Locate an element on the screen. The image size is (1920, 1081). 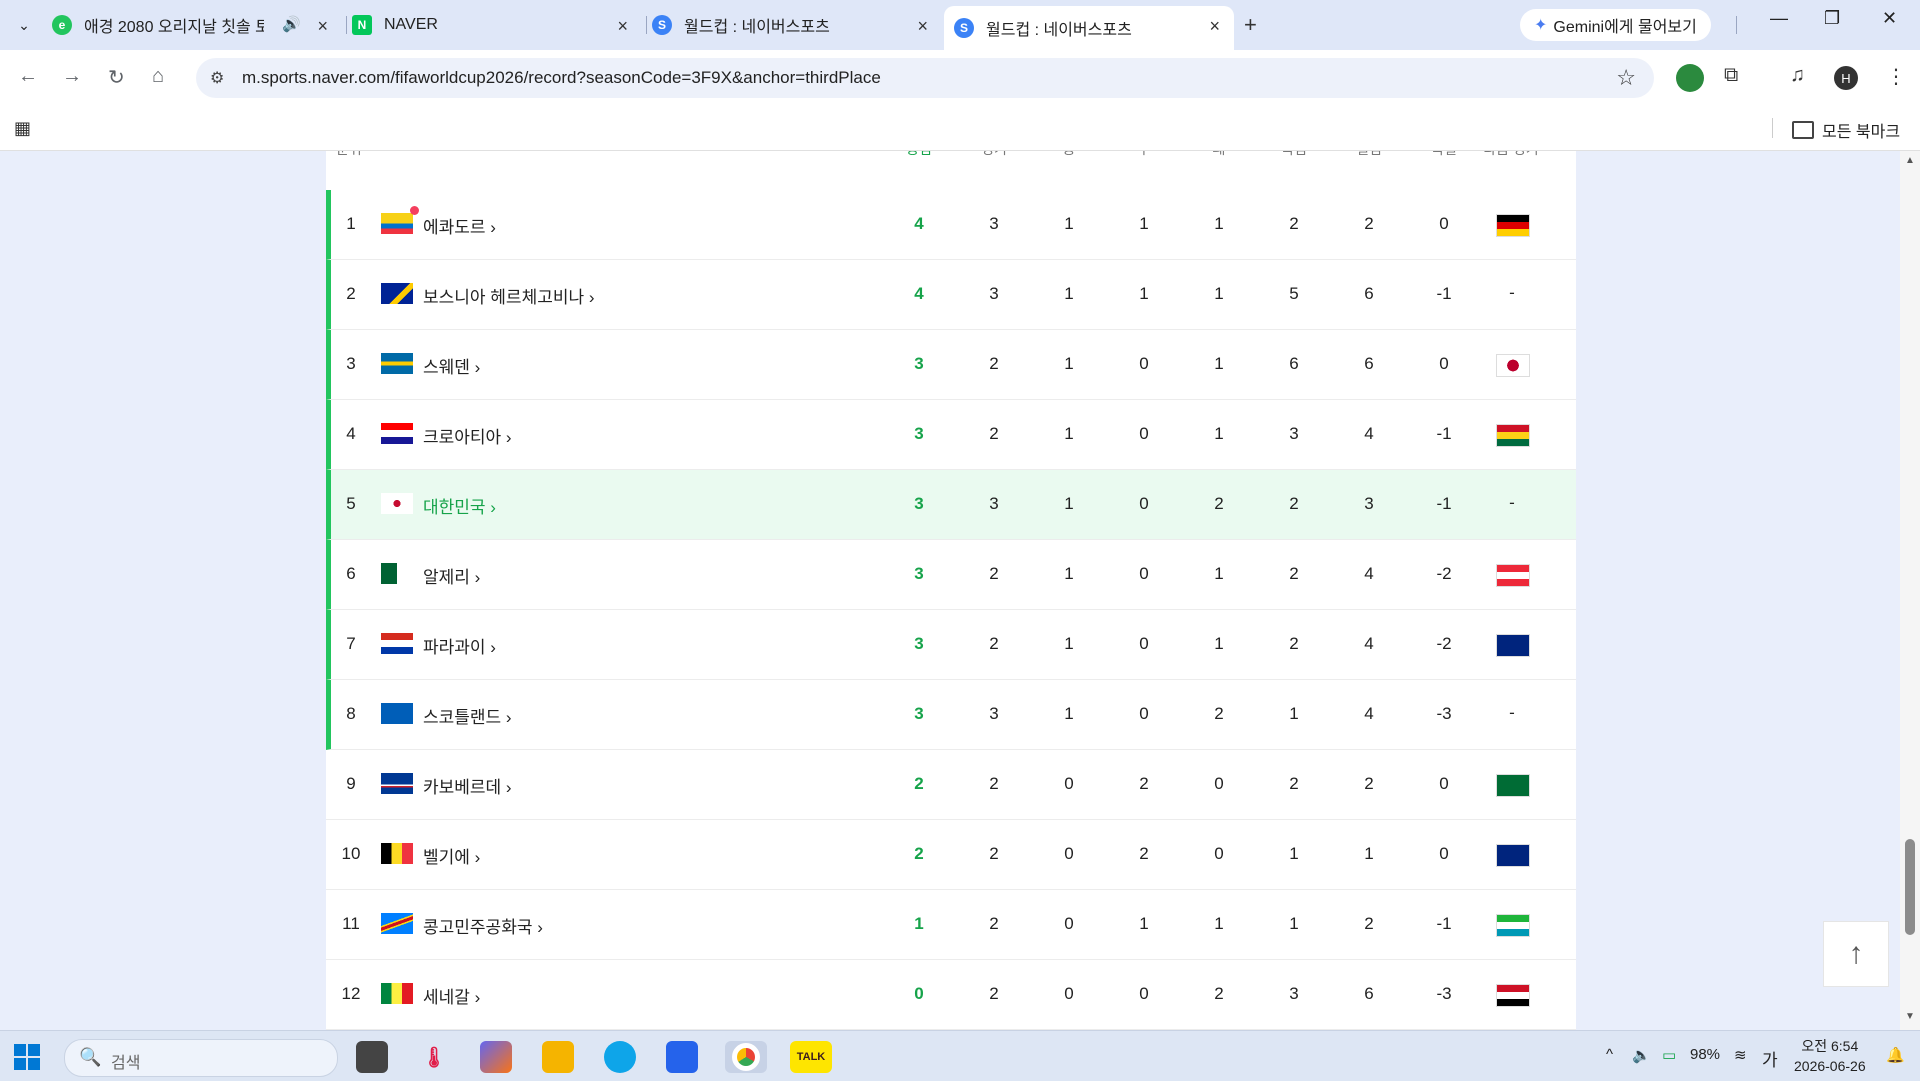
tab-search-chevron-icon: ⌄ is located at coordinates (24, 25).